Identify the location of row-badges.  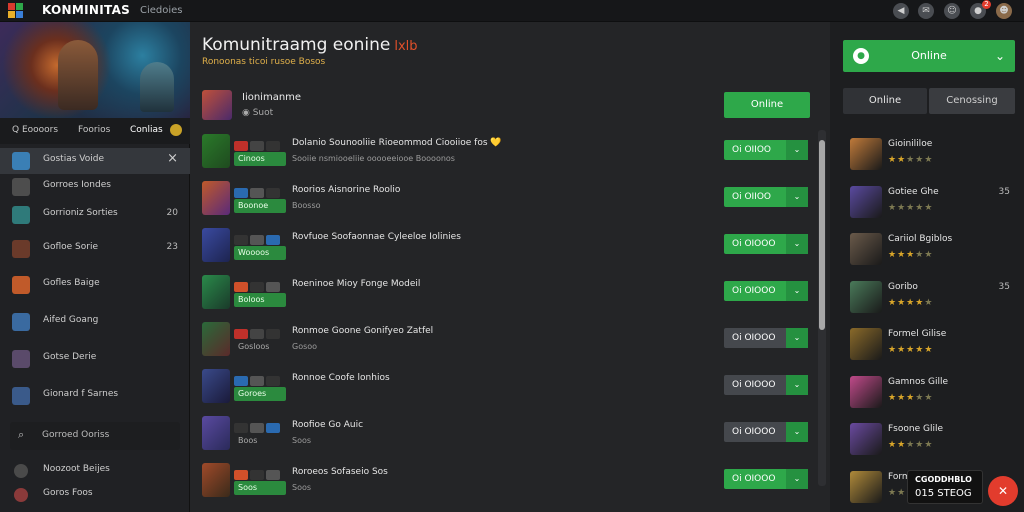
(259, 425).